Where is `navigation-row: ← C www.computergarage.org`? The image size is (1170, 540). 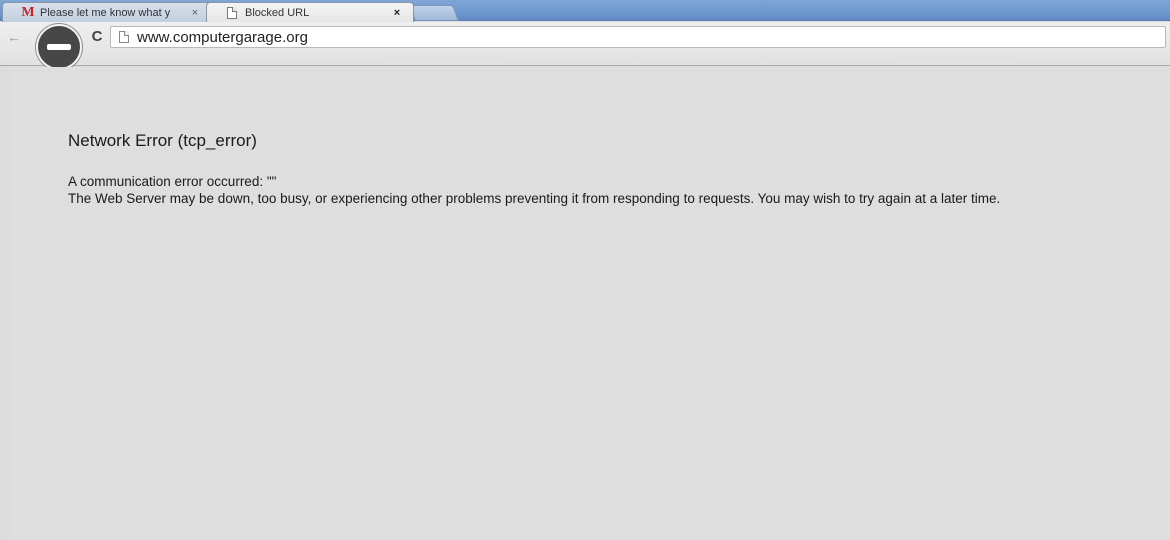
navigation-row: ← C www.computergarage.org is located at coordinates (585, 47).